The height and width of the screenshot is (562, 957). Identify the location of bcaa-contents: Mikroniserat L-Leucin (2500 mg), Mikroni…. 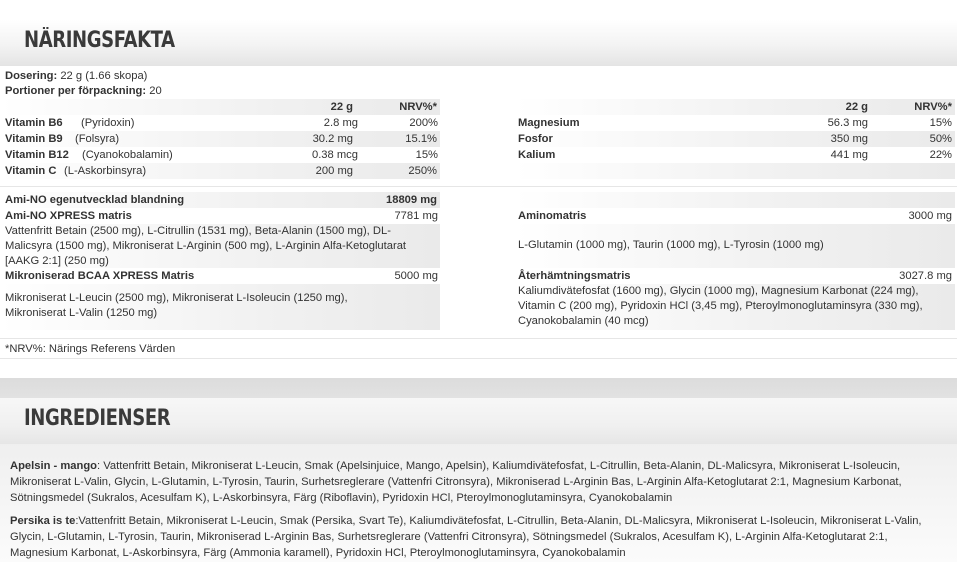
(176, 305).